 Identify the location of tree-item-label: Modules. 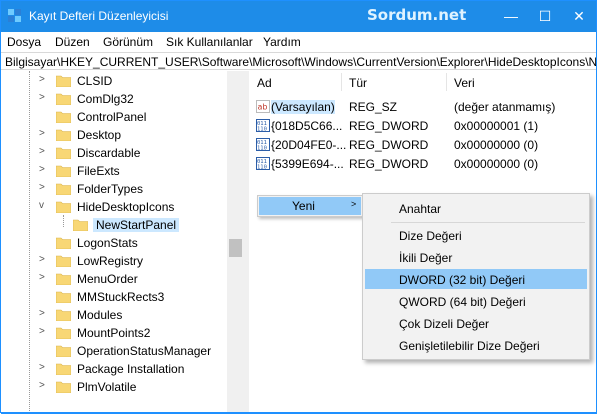
(100, 315).